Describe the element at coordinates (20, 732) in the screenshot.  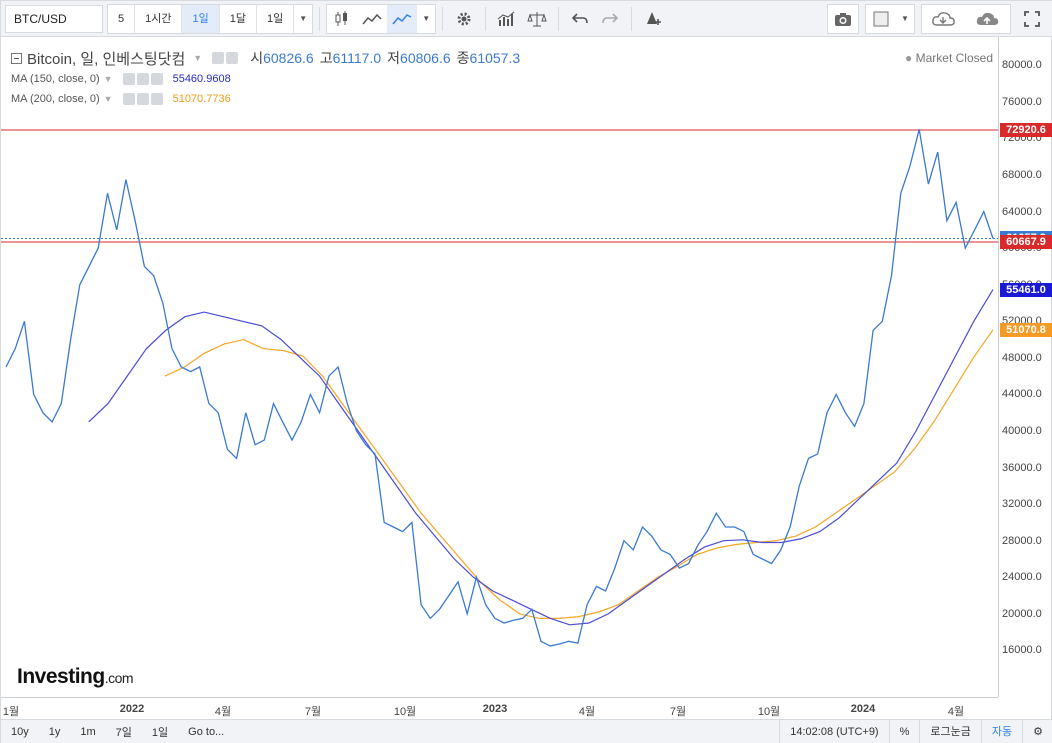
I see `range-10y: 10y` at that location.